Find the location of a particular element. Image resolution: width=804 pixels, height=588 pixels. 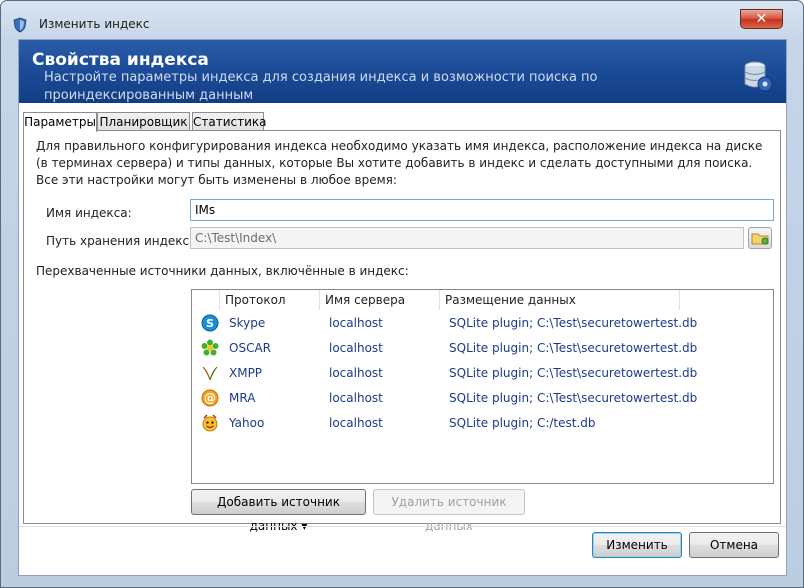

icq-flower-icon is located at coordinates (210, 347).